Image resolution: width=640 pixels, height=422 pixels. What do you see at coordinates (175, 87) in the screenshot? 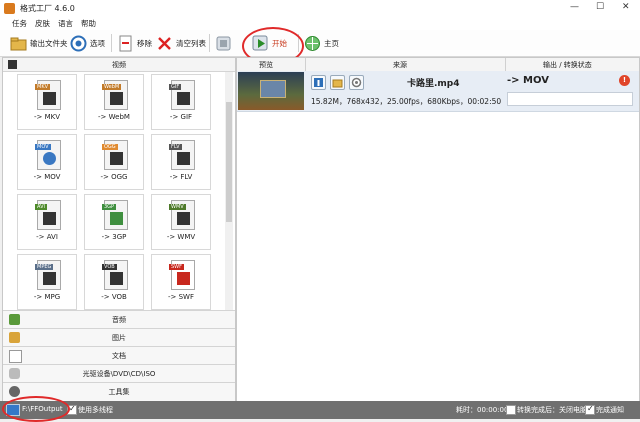
I see `format-tag: GIF` at bounding box center [175, 87].